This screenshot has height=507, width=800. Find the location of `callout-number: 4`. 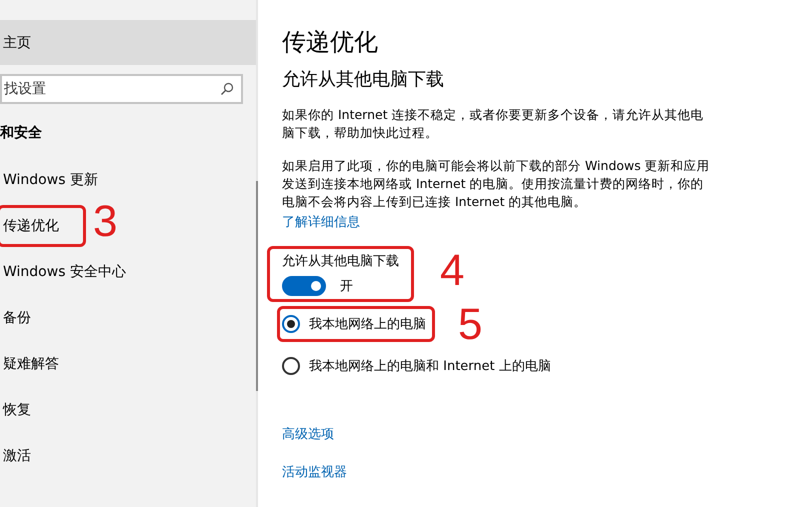

callout-number: 4 is located at coordinates (452, 271).